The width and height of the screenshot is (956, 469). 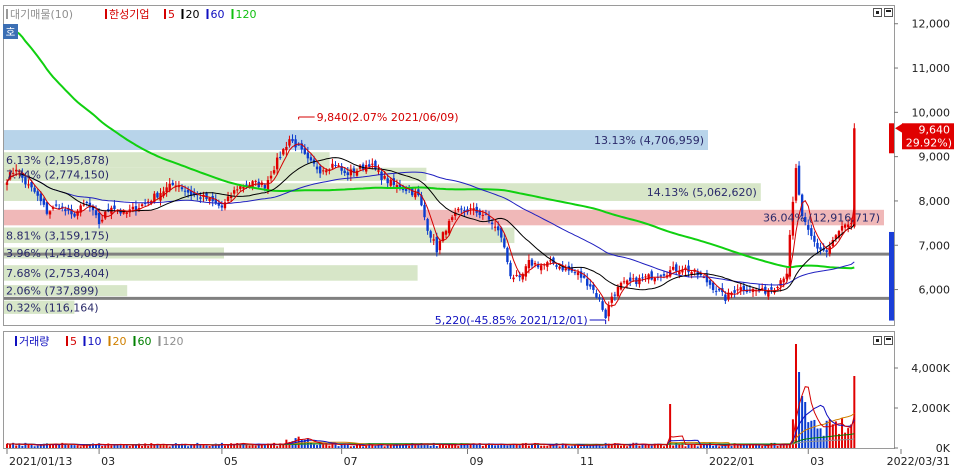 I want to click on current-price-tag: 9,640 ( 29.92%), so click(x=924, y=136).